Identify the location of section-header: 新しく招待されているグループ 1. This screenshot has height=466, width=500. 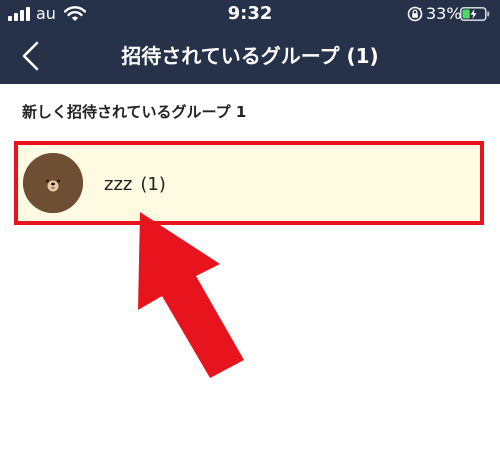
(134, 112).